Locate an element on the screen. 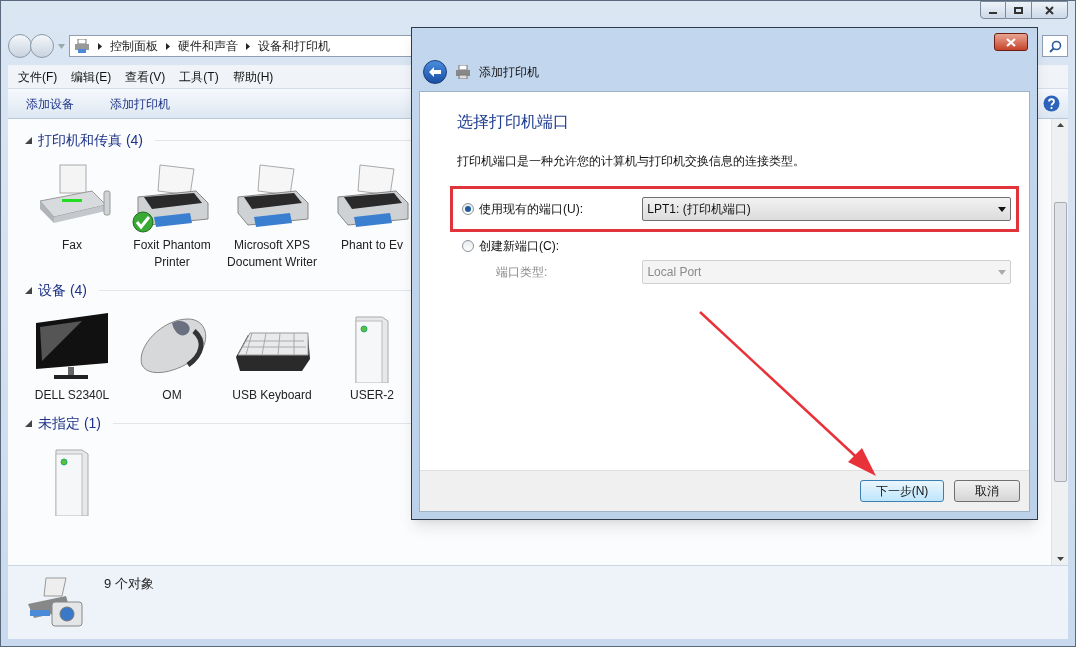  device-label: USB Keyboard is located at coordinates (272, 393).